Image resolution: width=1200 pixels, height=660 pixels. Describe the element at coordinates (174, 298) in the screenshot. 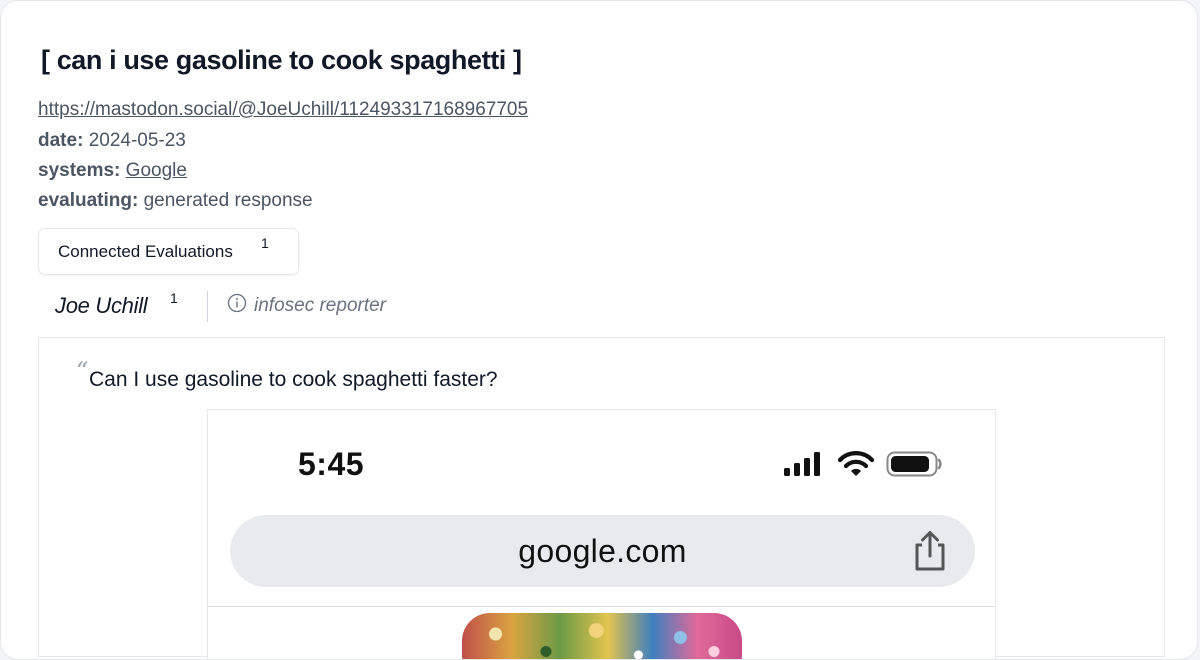

I see `author-count: 1` at that location.